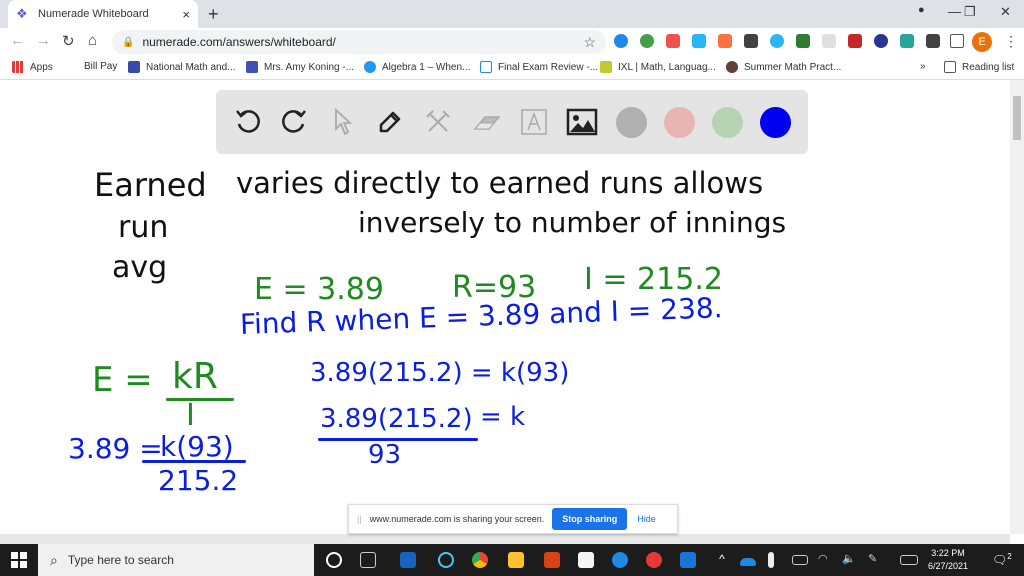  What do you see at coordinates (239, 42) in the screenshot?
I see `url-text: numerade.com/answers/whiteboard/` at bounding box center [239, 42].